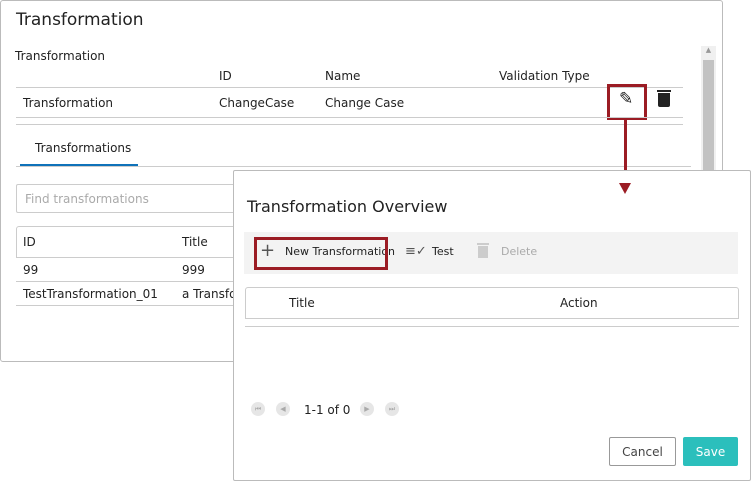 The height and width of the screenshot is (482, 752). I want to click on last-page-icon: ⏭, so click(392, 409).